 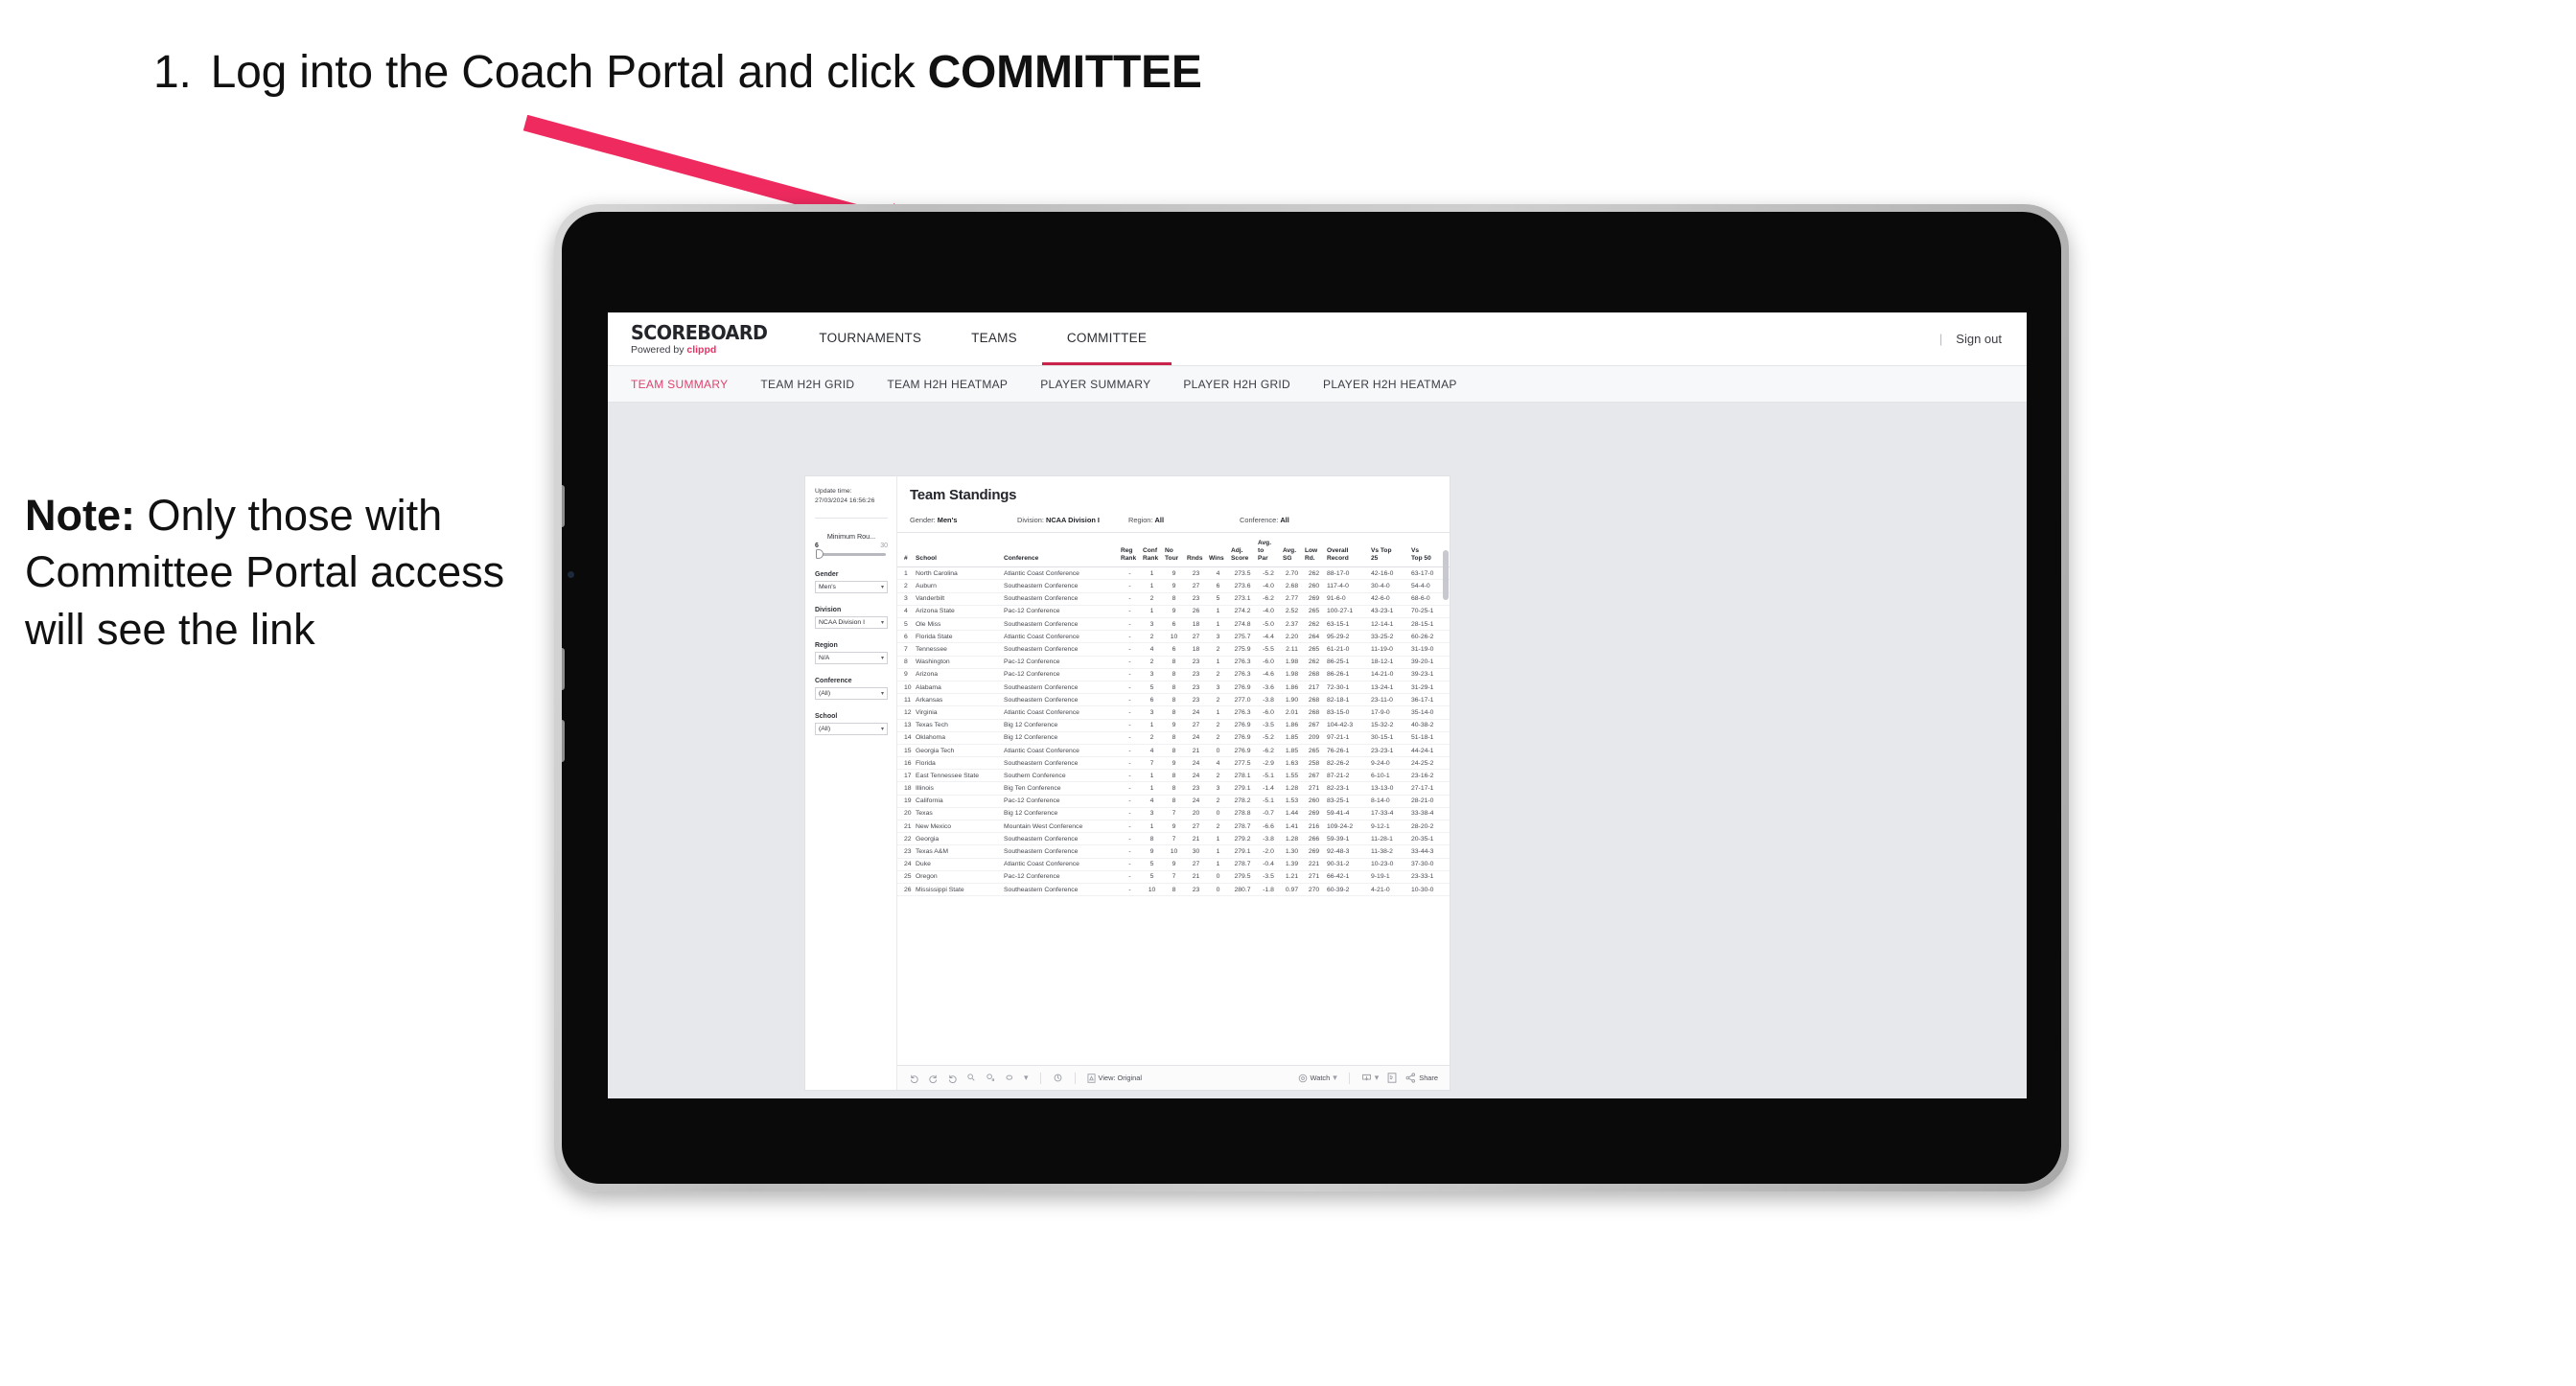 What do you see at coordinates (1370, 1078) in the screenshot?
I see `download-button: ▾` at bounding box center [1370, 1078].